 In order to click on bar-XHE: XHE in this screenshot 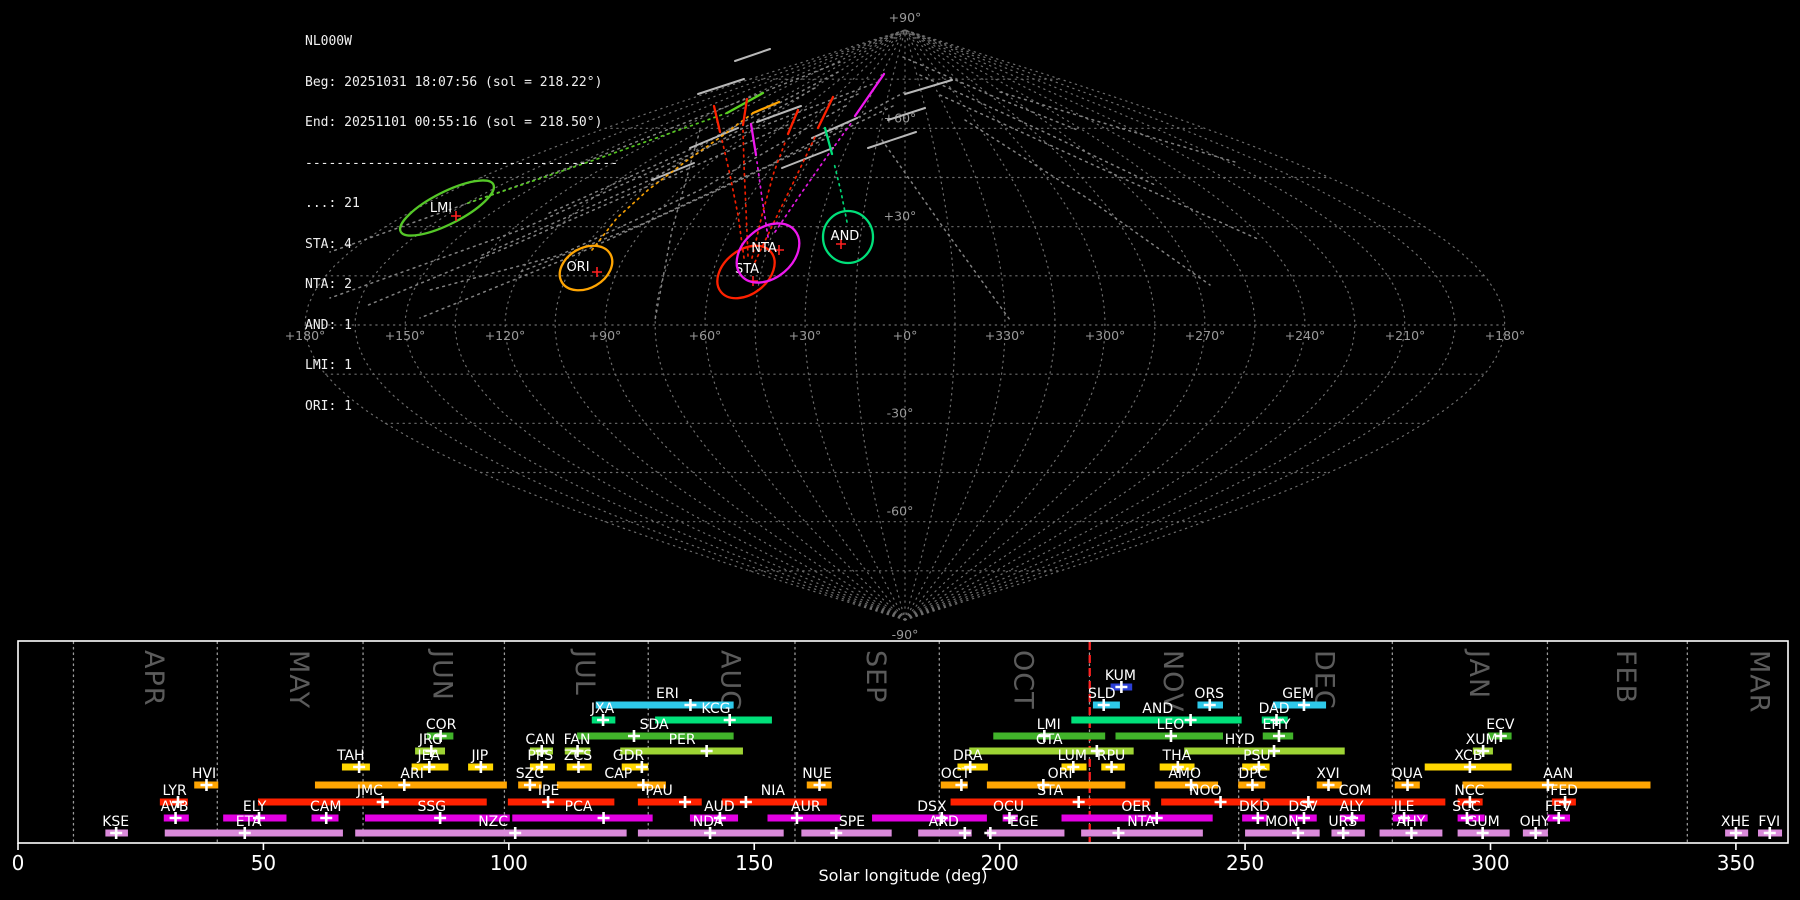, I will do `click(1735, 826)`.